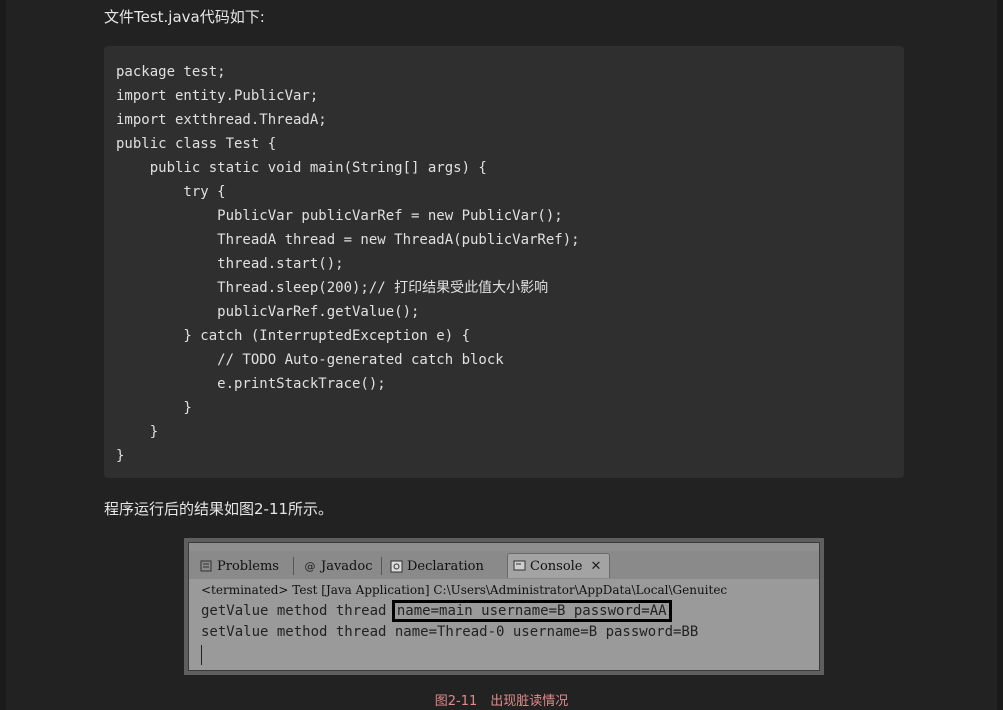 This screenshot has height=710, width=1003. What do you see at coordinates (171, 72) in the screenshot?
I see `code-line: package test;` at bounding box center [171, 72].